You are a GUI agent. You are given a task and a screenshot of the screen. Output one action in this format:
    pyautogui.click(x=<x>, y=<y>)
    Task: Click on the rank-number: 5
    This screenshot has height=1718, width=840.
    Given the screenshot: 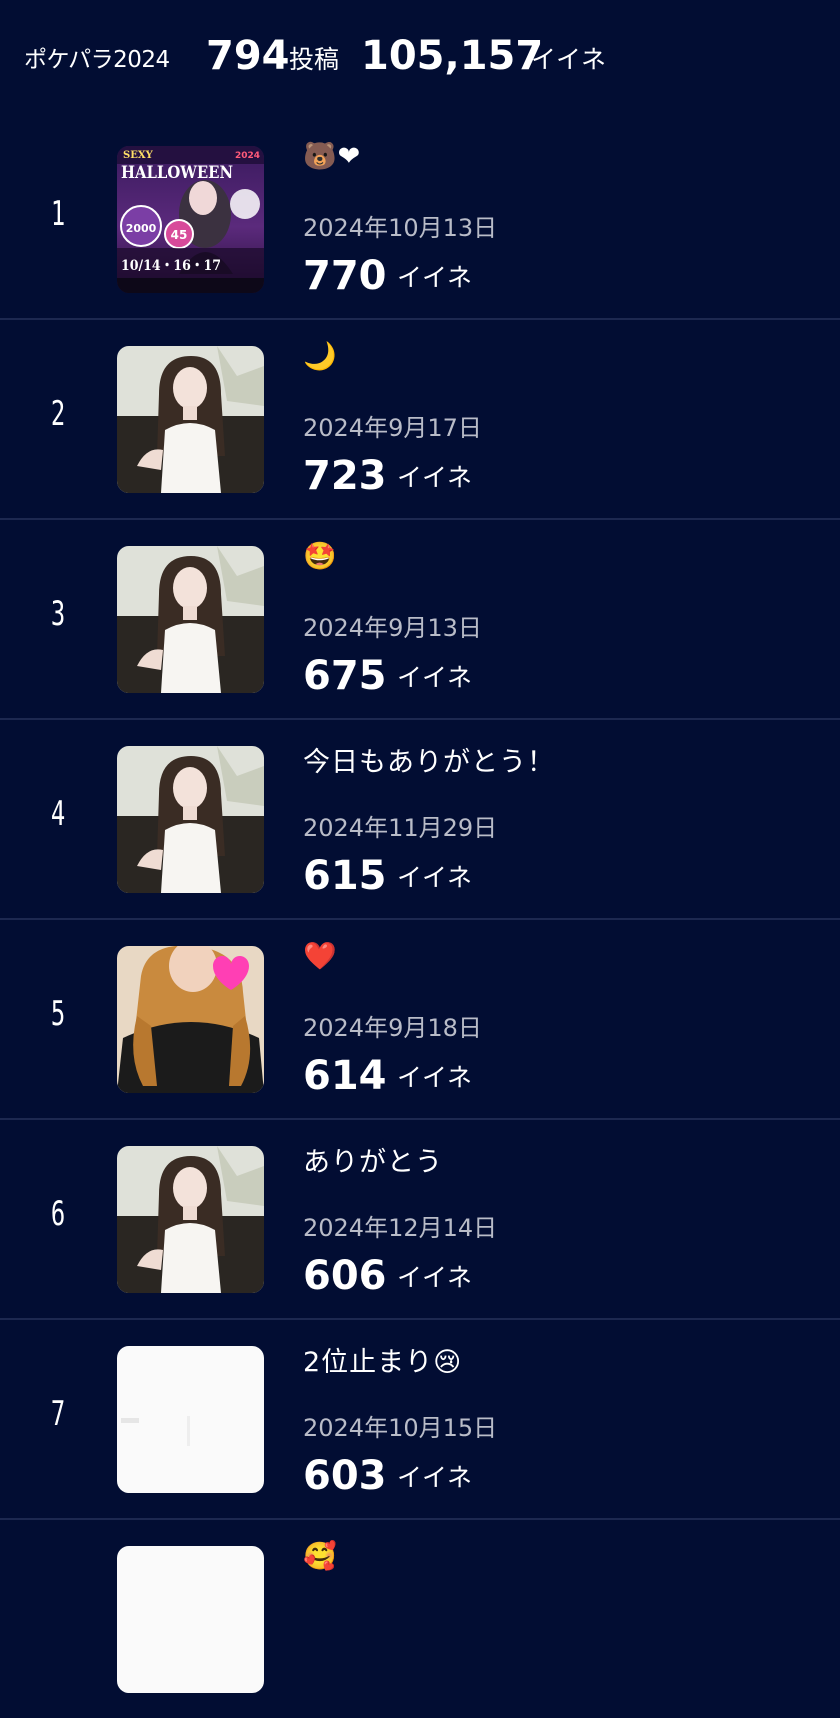 What is the action you would take?
    pyautogui.click(x=58, y=1014)
    